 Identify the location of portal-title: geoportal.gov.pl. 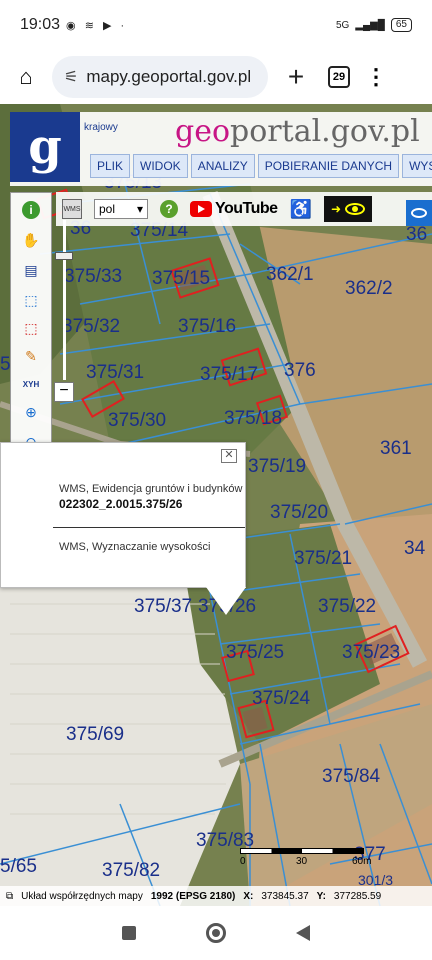
(297, 131).